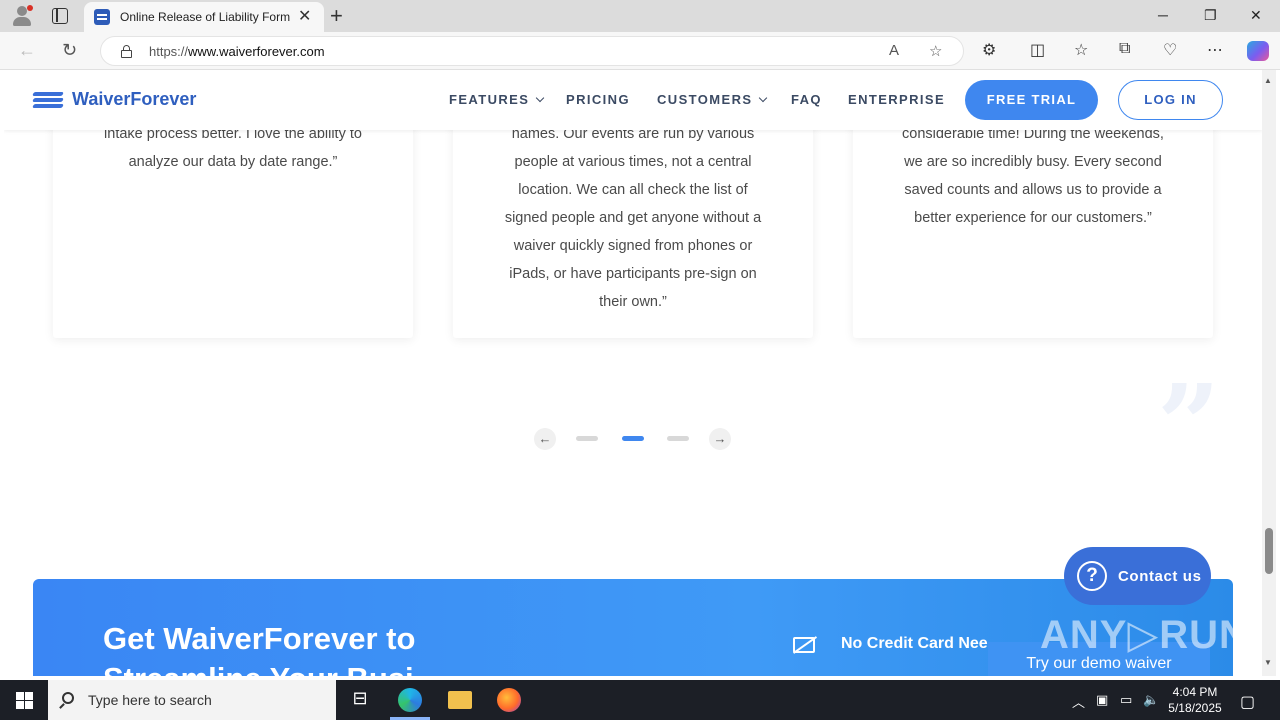 The height and width of the screenshot is (720, 1280). What do you see at coordinates (935, 51) in the screenshot?
I see `favorite-star-icon: ☆` at bounding box center [935, 51].